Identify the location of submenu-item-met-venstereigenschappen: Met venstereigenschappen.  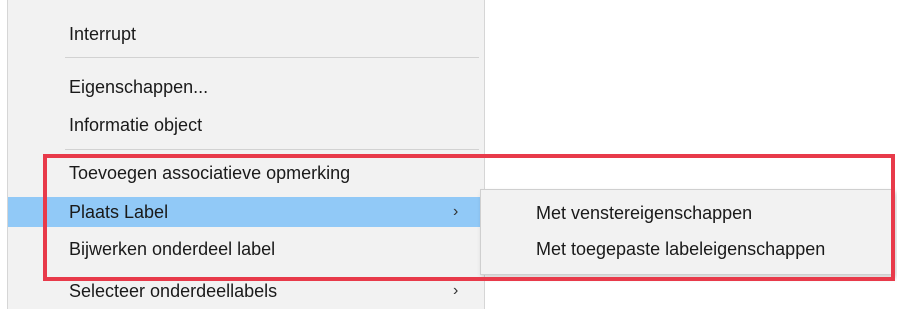
(687, 213).